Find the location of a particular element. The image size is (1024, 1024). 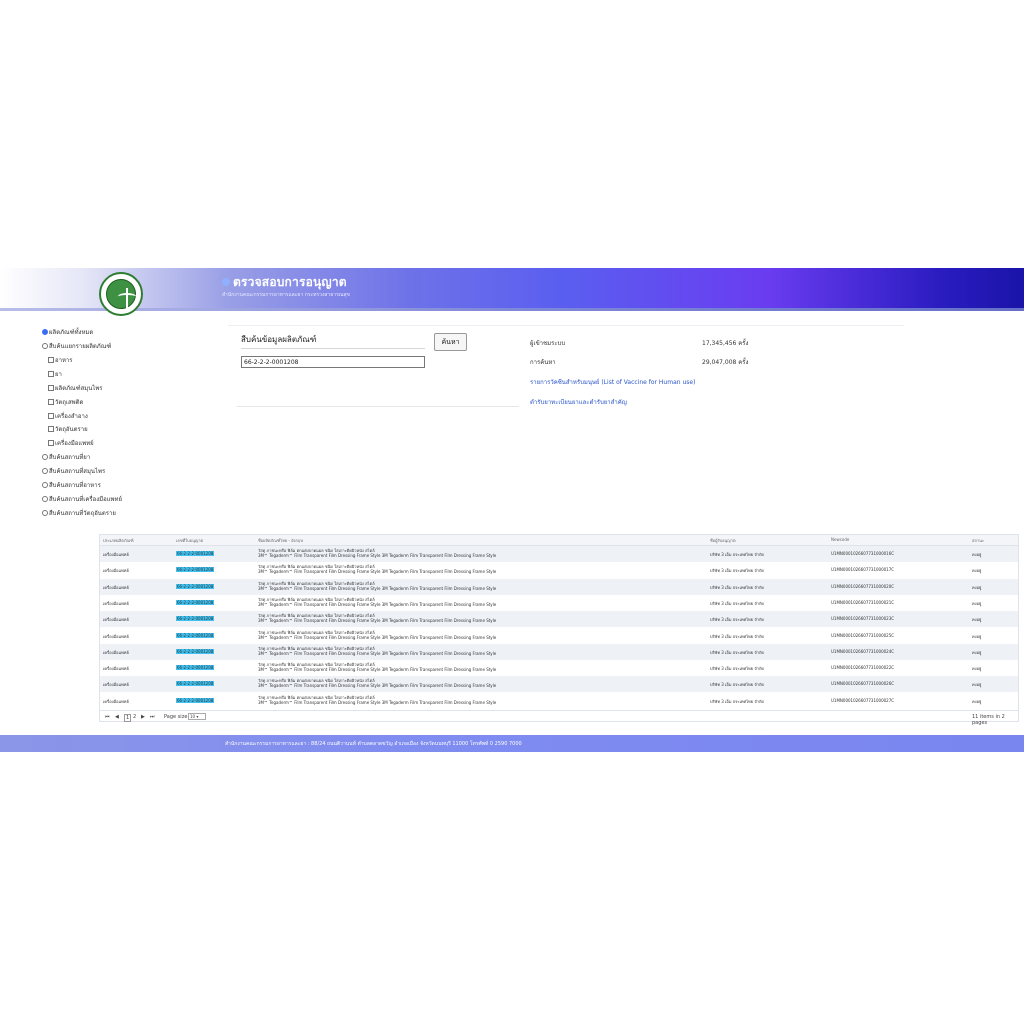

last-page-icon: ⏭ is located at coordinates (152, 717).